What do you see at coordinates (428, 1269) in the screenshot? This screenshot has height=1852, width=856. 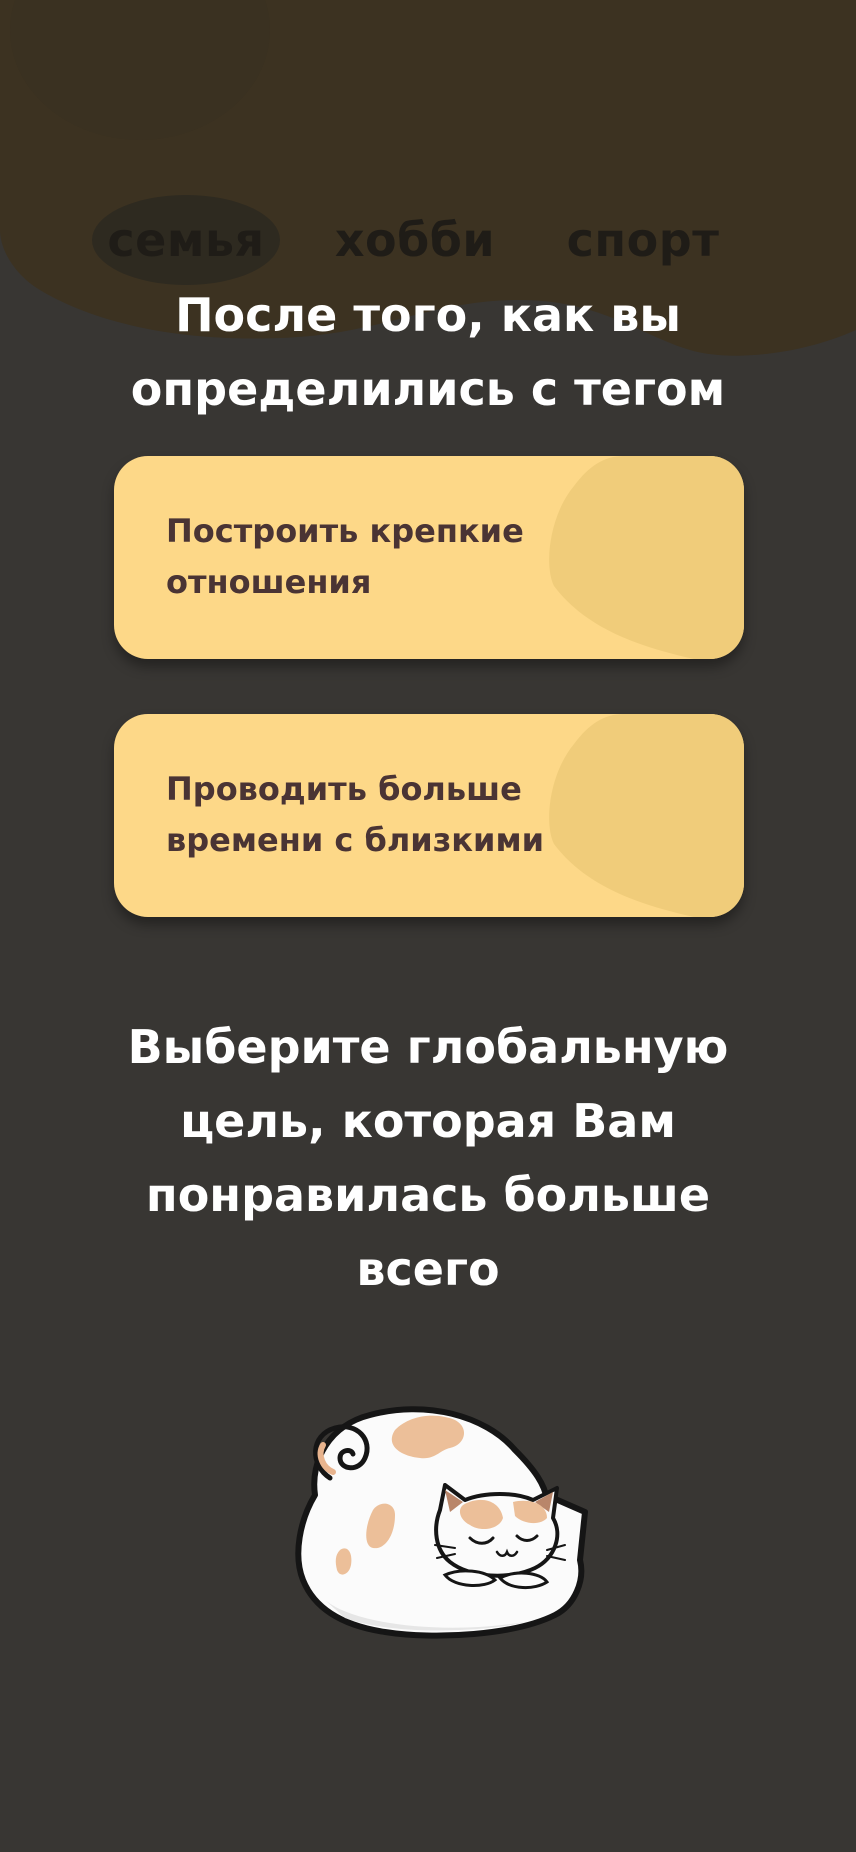 I see `question-line: всего` at bounding box center [428, 1269].